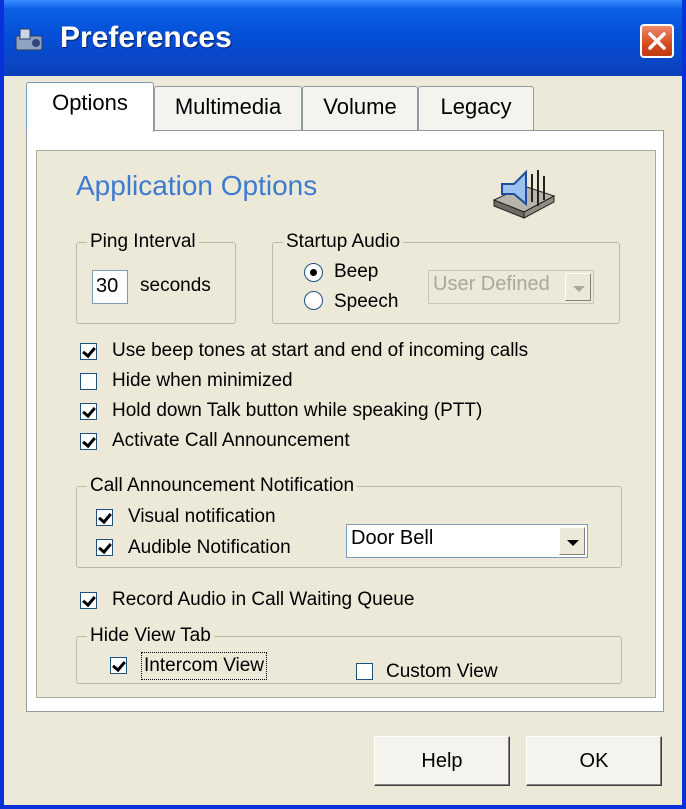 Image resolution: width=686 pixels, height=809 pixels. I want to click on tab-label: Legacy, so click(476, 106).